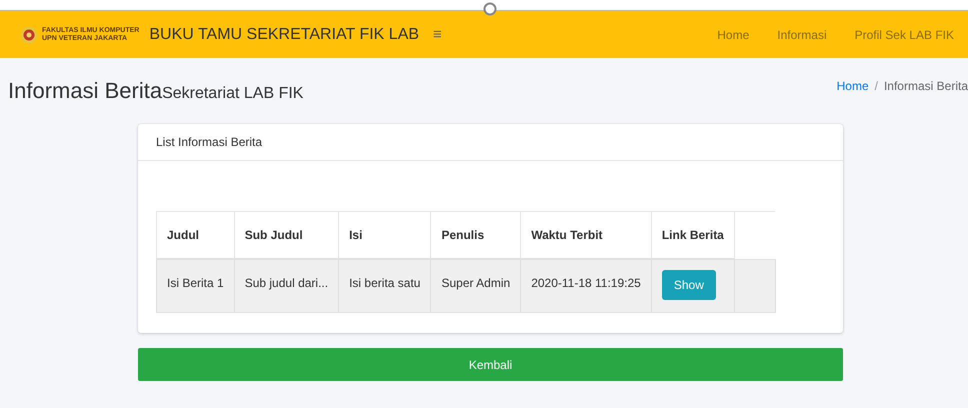 The width and height of the screenshot is (968, 408). Describe the element at coordinates (195, 285) in the screenshot. I see `table-cell: Isi Berita 1` at that location.